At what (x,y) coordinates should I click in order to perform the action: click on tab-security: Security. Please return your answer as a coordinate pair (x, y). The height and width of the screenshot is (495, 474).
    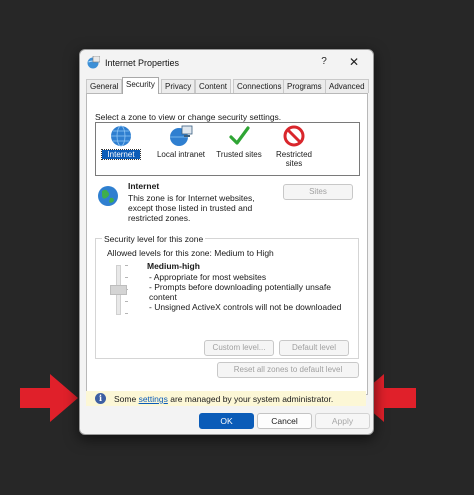
    Looking at the image, I should click on (140, 85).